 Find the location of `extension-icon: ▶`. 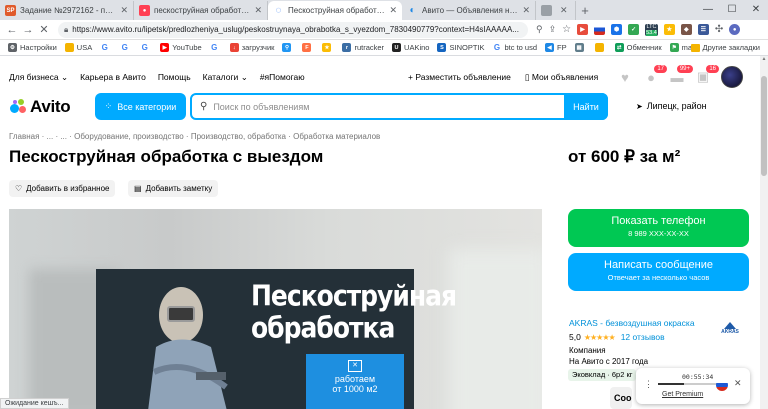

extension-icon: ▶ is located at coordinates (583, 29).